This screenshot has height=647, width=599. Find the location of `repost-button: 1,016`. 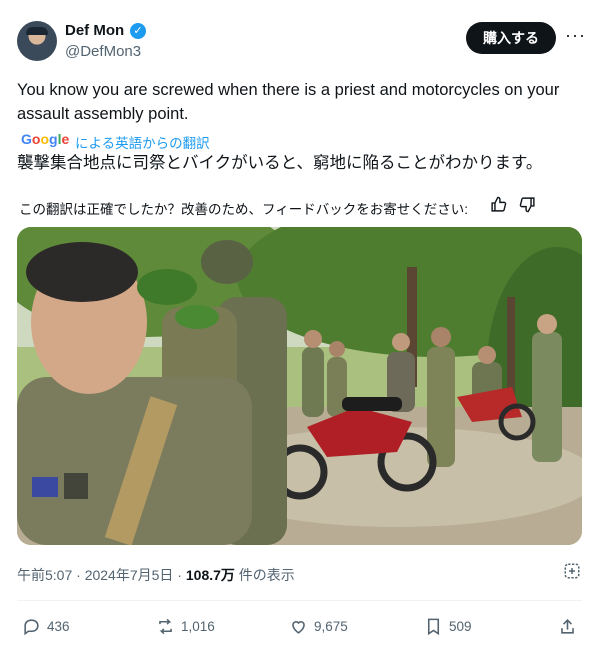

repost-button: 1,016 is located at coordinates (185, 626).